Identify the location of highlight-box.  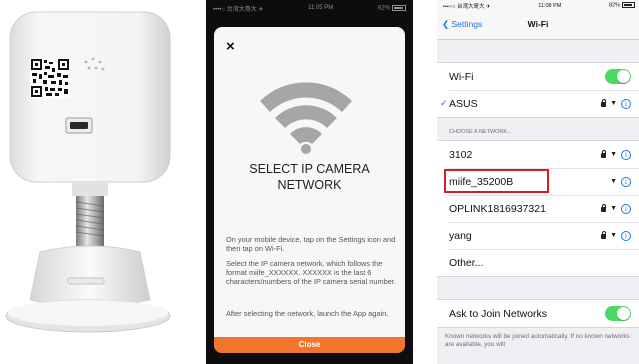
(496, 181).